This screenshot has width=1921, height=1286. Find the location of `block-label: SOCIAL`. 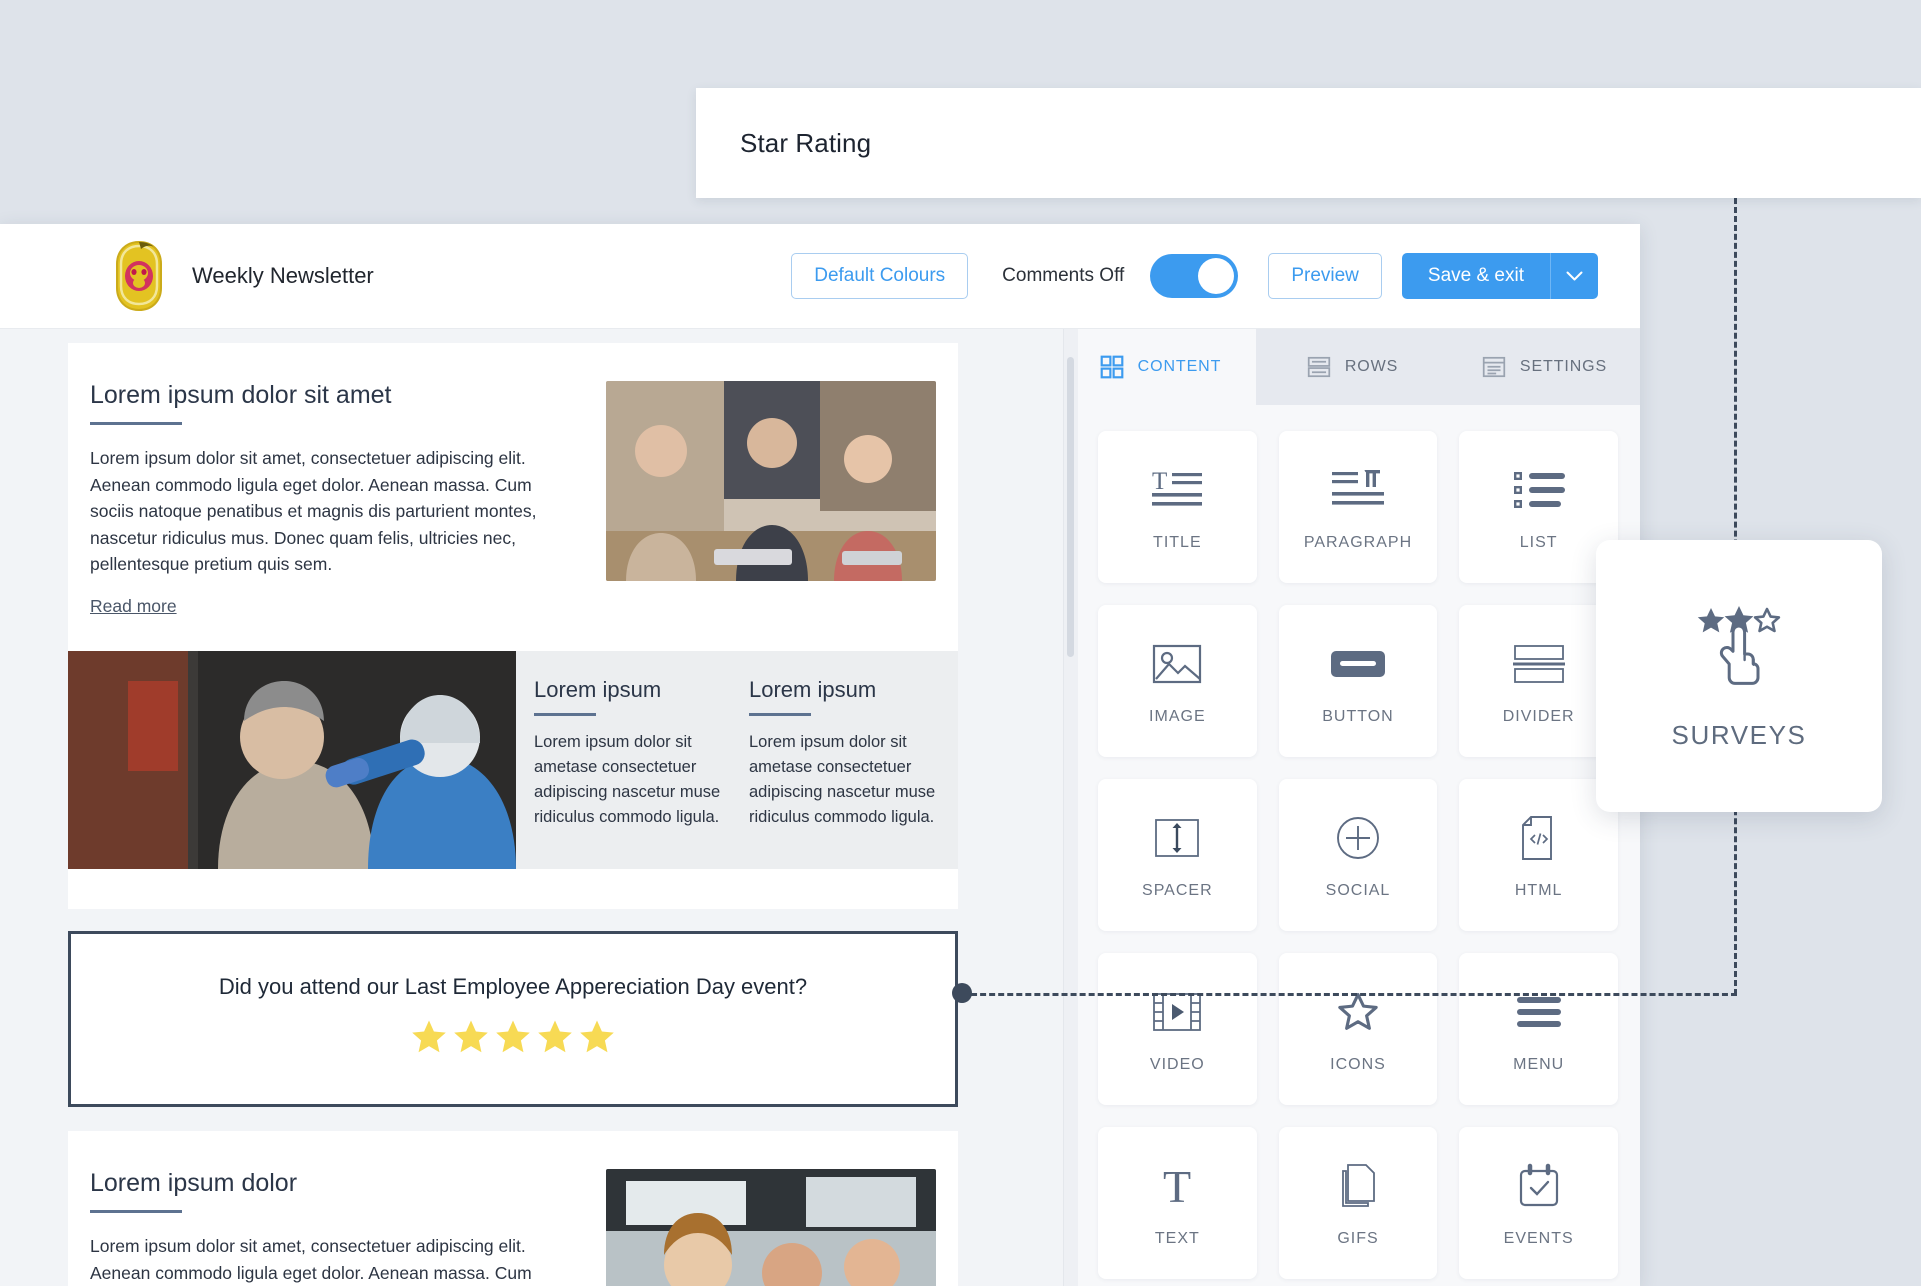

block-label: SOCIAL is located at coordinates (1358, 890).